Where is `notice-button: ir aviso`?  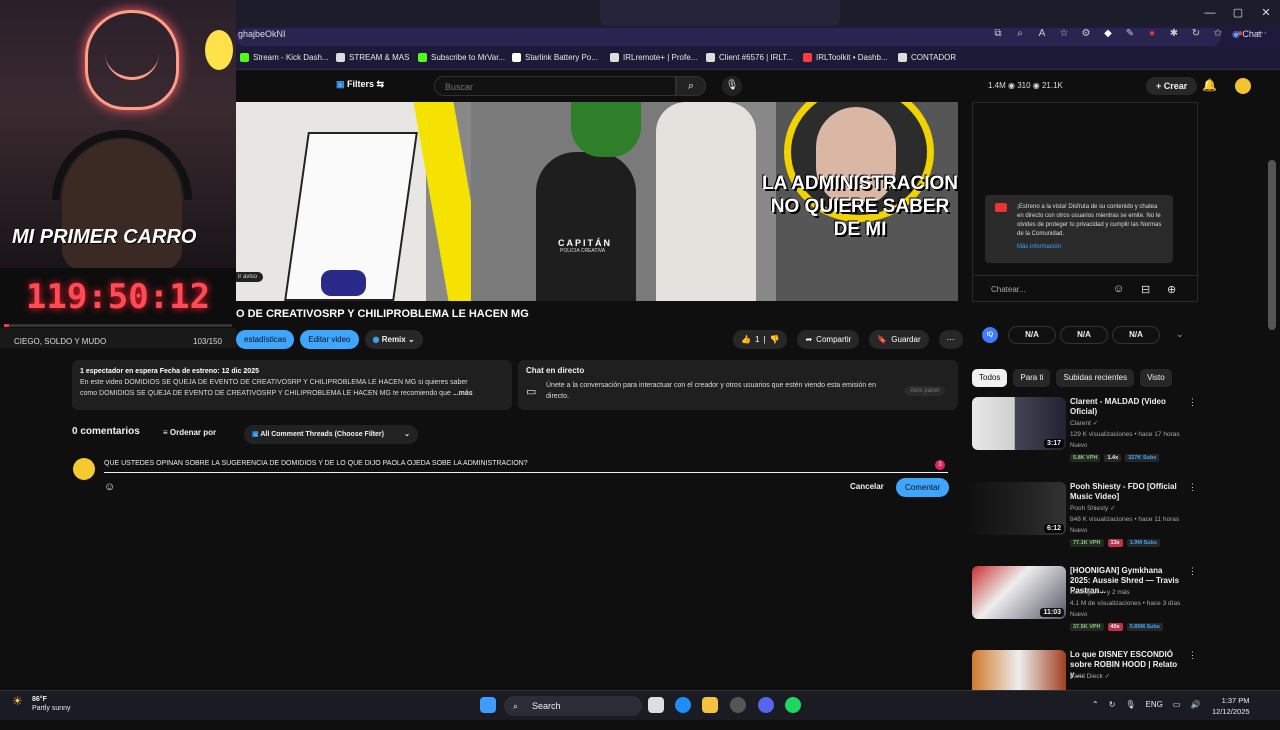
notice-button: ir aviso is located at coordinates (248, 277).